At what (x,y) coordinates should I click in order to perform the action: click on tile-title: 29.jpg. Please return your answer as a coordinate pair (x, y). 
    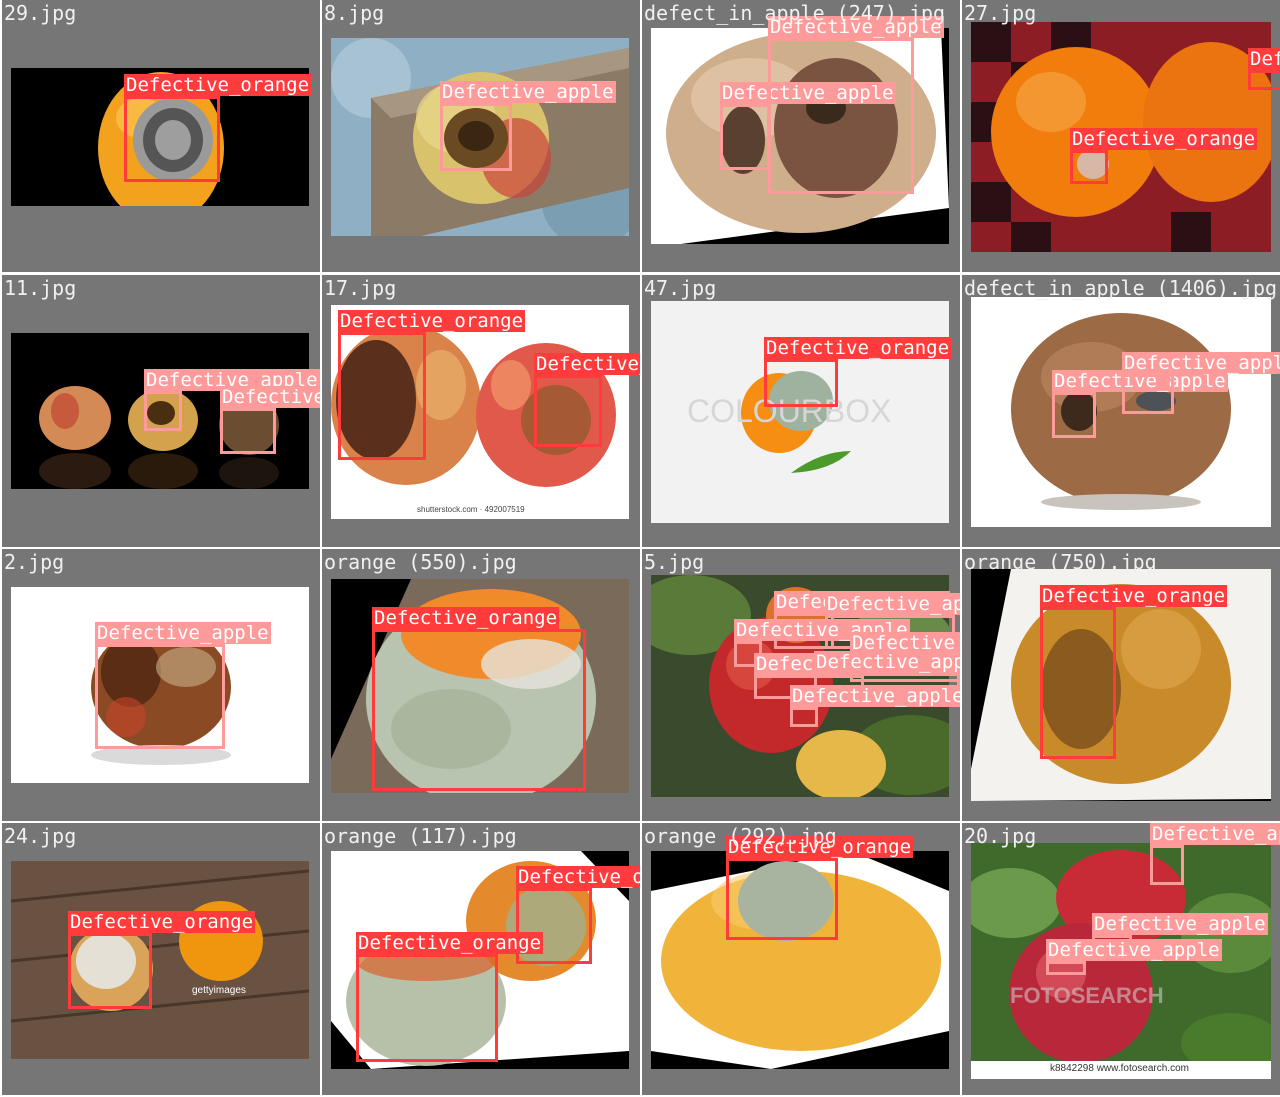
    Looking at the image, I should click on (40, 13).